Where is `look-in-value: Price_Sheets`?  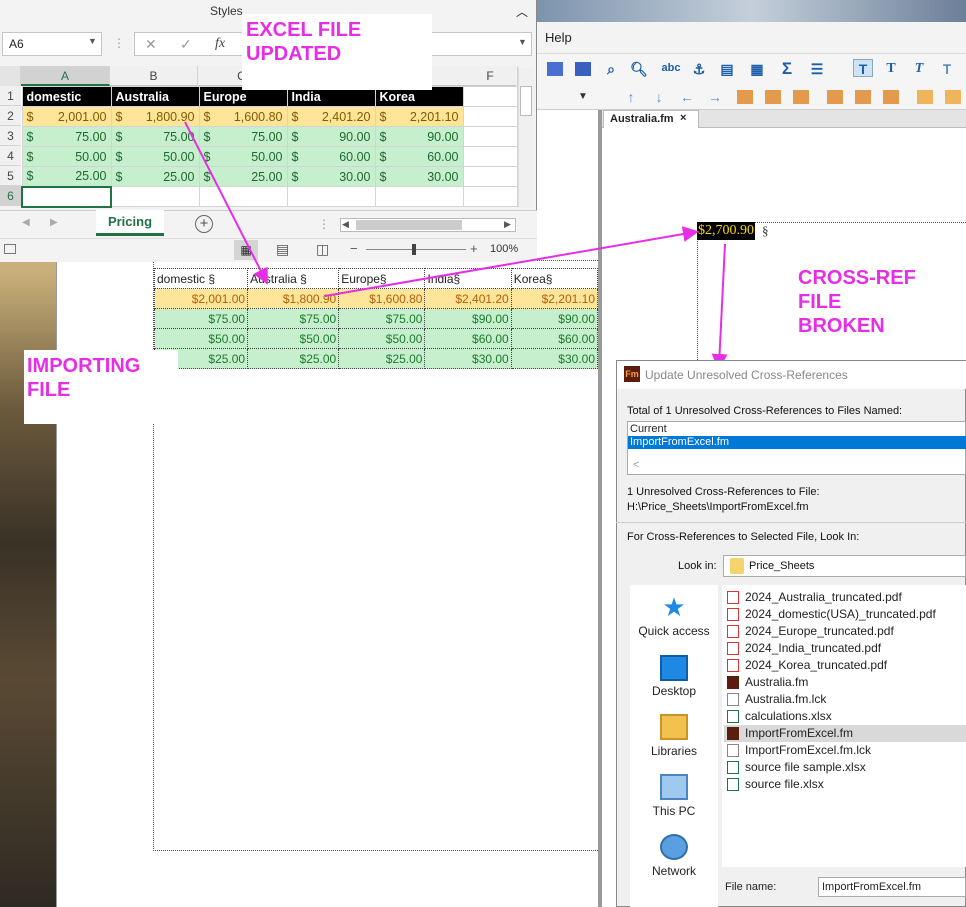
look-in-value: Price_Sheets is located at coordinates (782, 566).